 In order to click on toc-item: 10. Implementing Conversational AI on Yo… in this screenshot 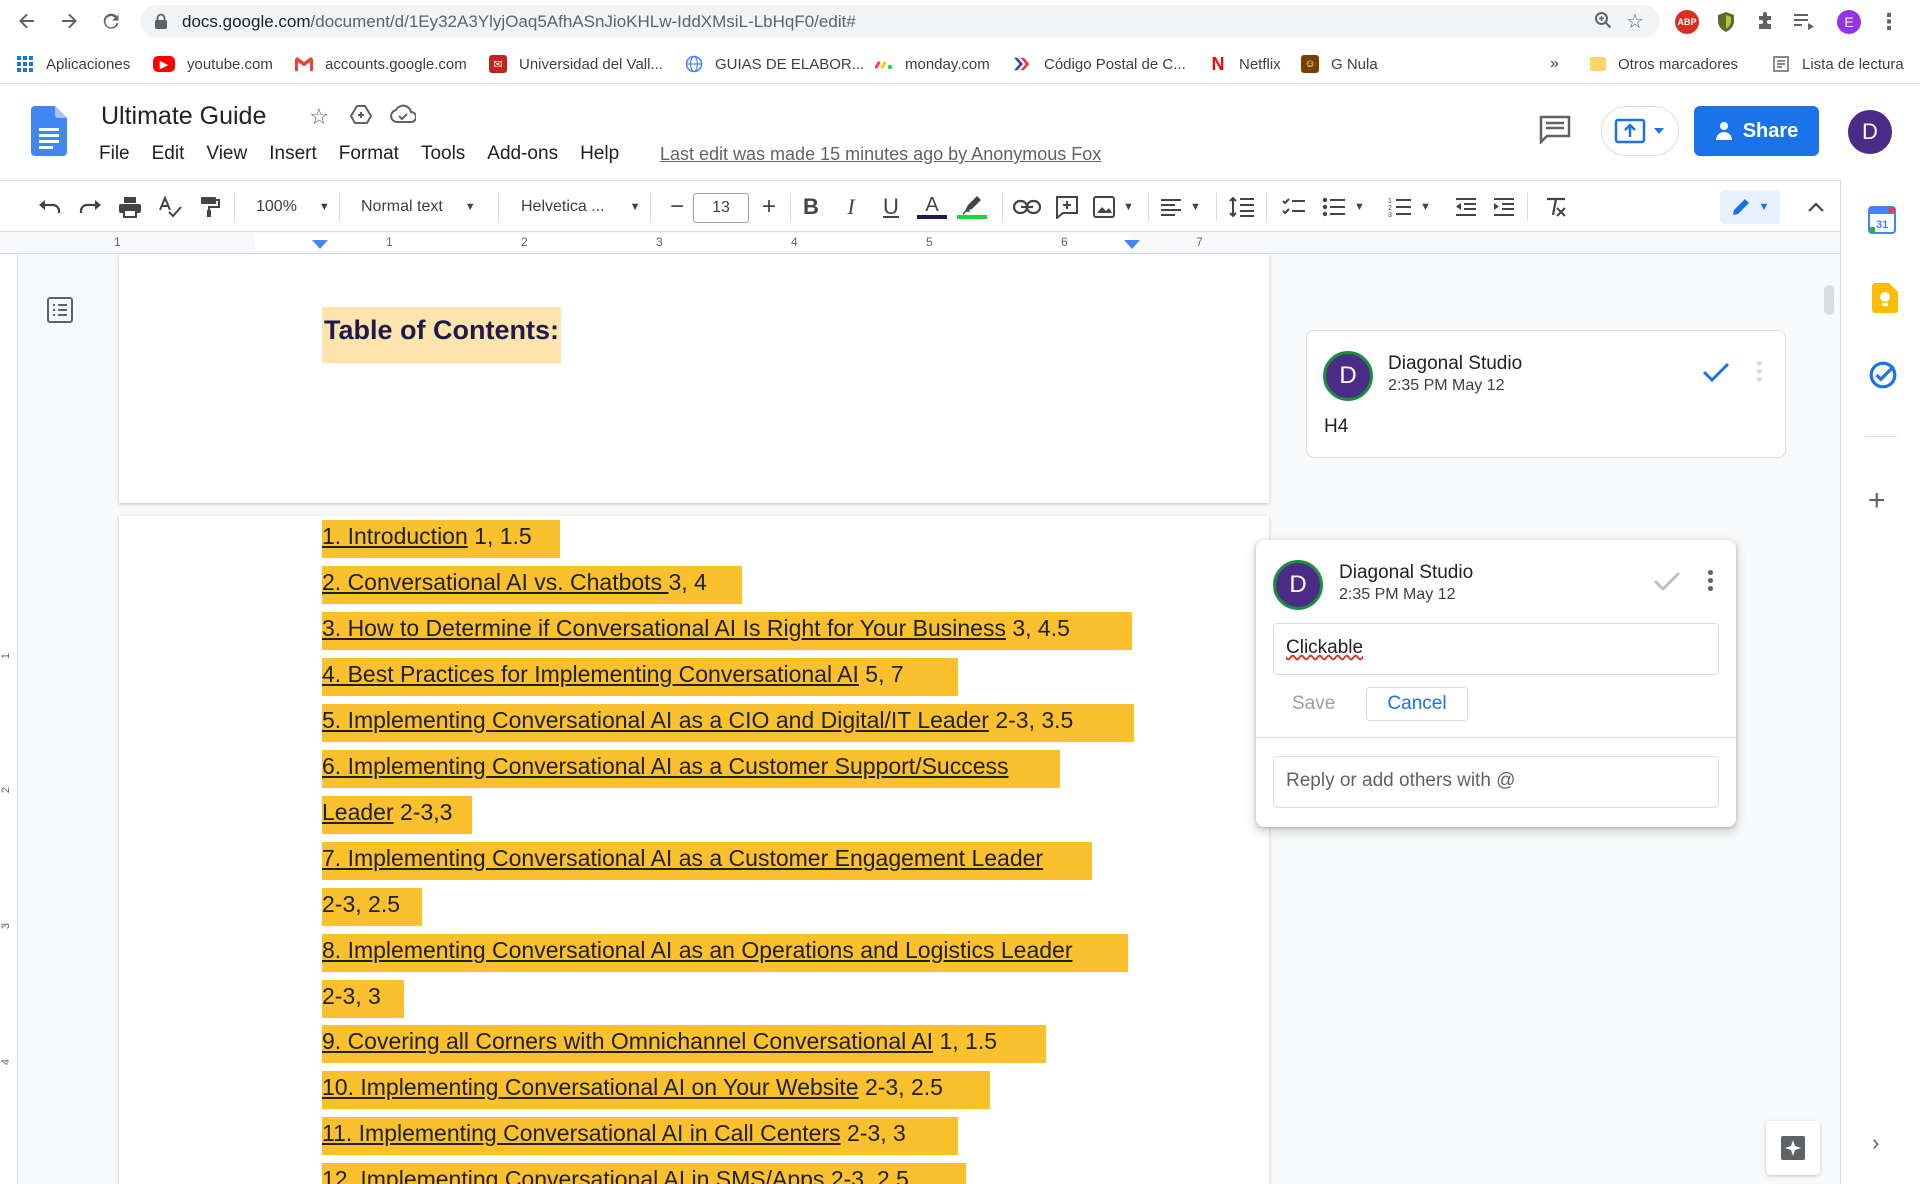, I will do `click(656, 1090)`.